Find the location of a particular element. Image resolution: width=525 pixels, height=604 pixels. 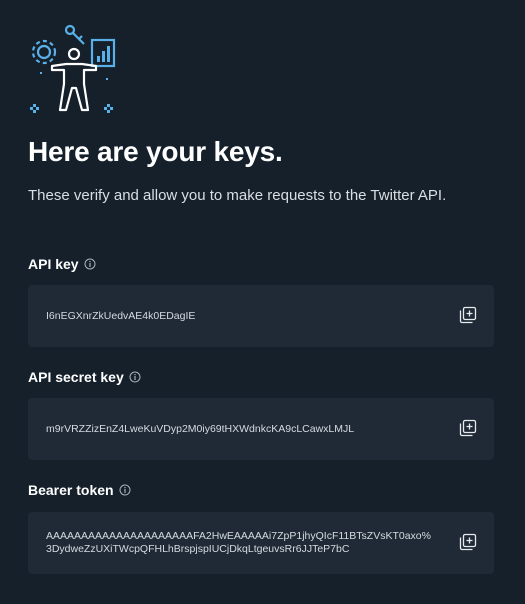

api-key-label-text: API key is located at coordinates (53, 264).